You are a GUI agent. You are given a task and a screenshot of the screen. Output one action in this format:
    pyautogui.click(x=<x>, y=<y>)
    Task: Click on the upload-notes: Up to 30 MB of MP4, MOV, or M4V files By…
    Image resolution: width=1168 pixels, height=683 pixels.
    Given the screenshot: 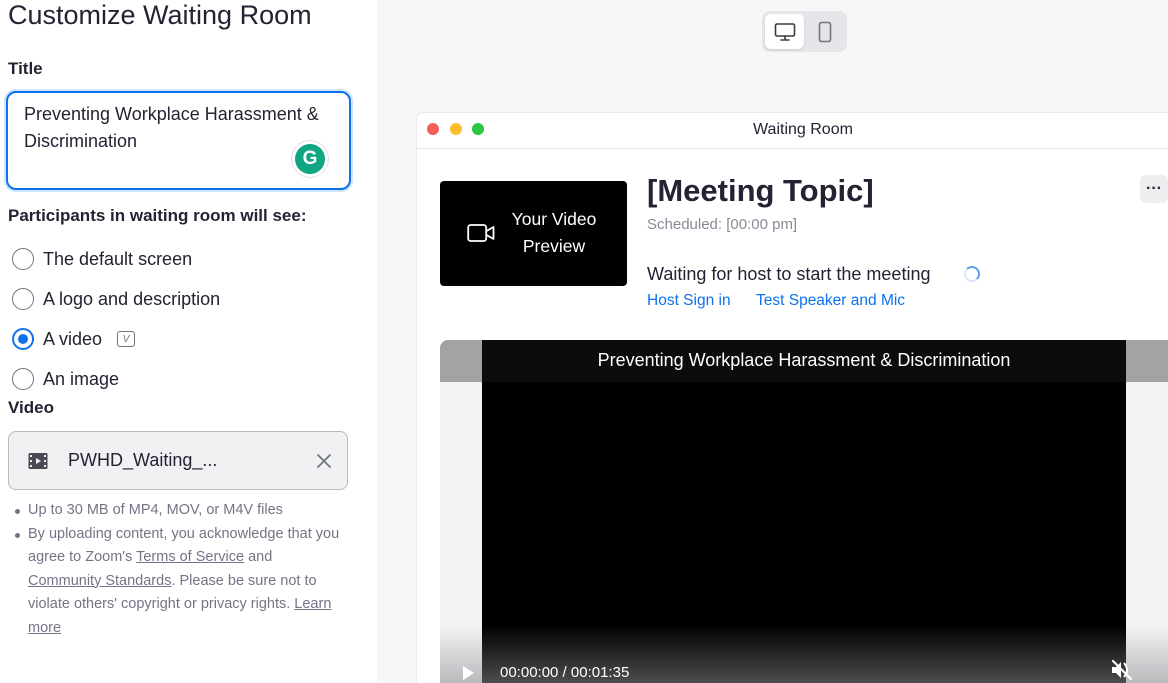 What is the action you would take?
    pyautogui.click(x=181, y=569)
    